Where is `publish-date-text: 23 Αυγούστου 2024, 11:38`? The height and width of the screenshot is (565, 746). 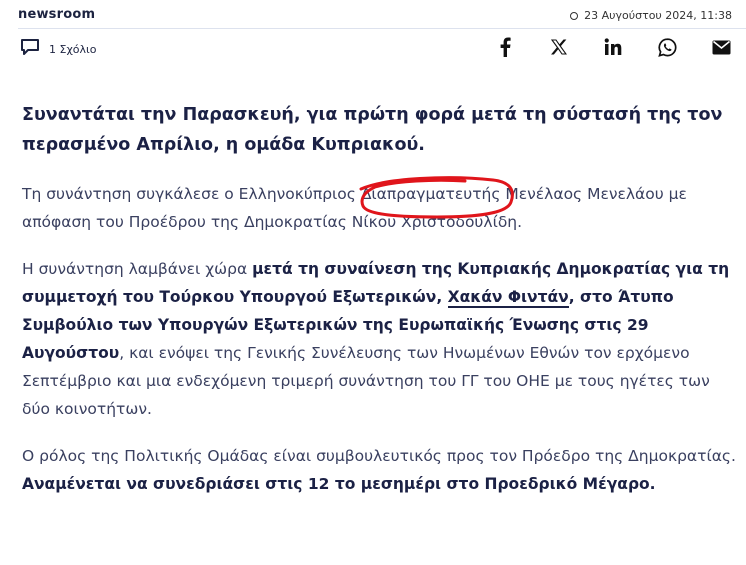 publish-date-text: 23 Αυγούστου 2024, 11:38 is located at coordinates (658, 15).